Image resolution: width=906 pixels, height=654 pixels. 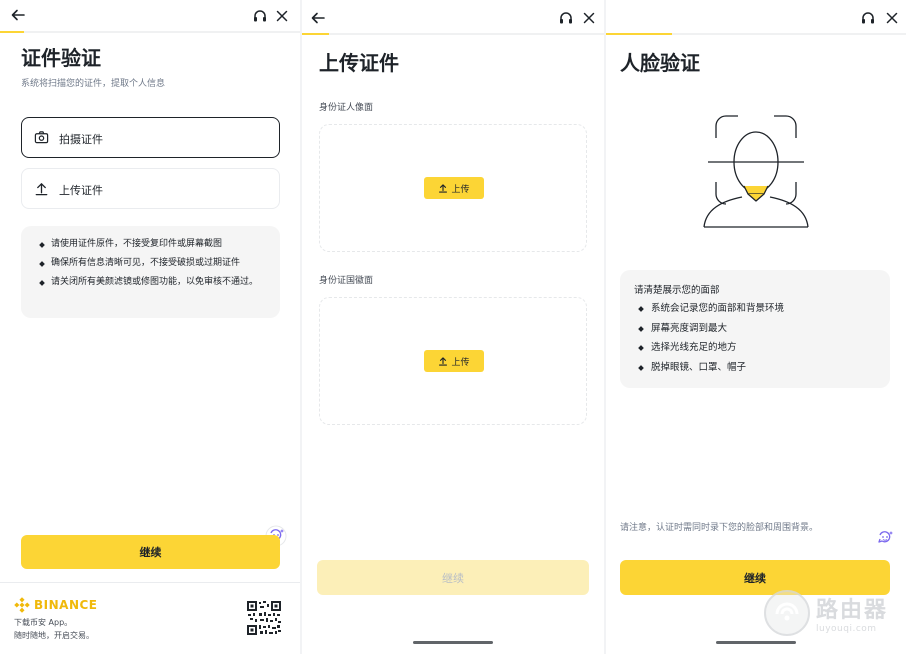 What do you see at coordinates (81, 139) in the screenshot?
I see `take-photo-label: 拍摄证件` at bounding box center [81, 139].